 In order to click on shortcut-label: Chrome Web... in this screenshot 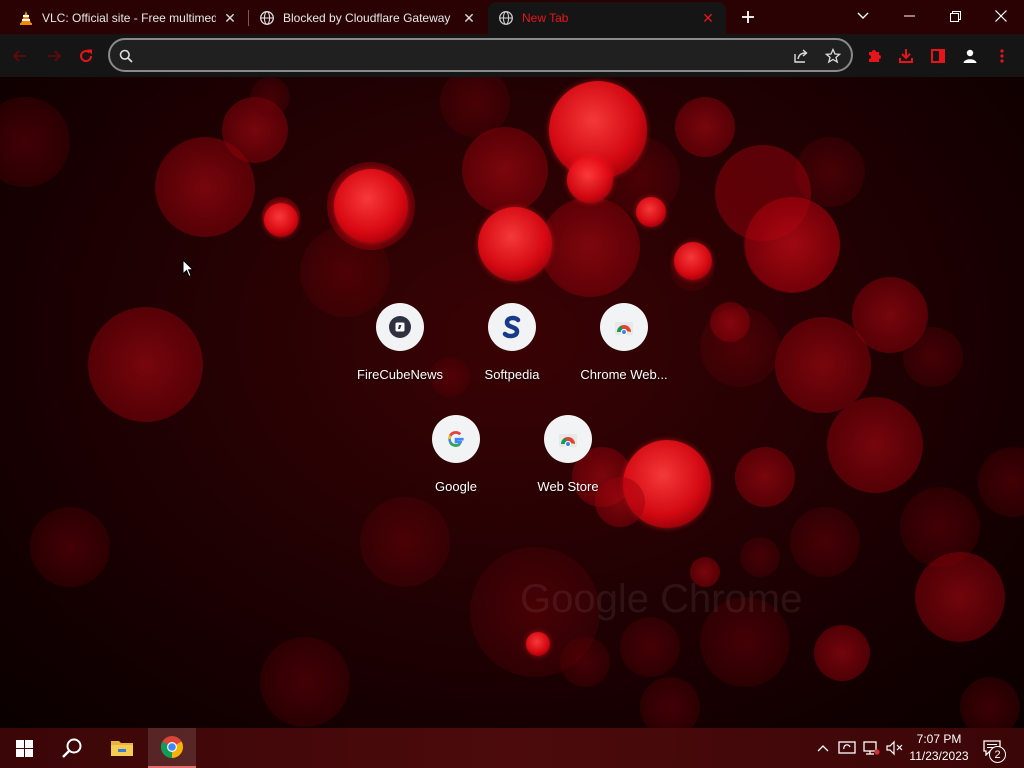, I will do `click(624, 374)`.